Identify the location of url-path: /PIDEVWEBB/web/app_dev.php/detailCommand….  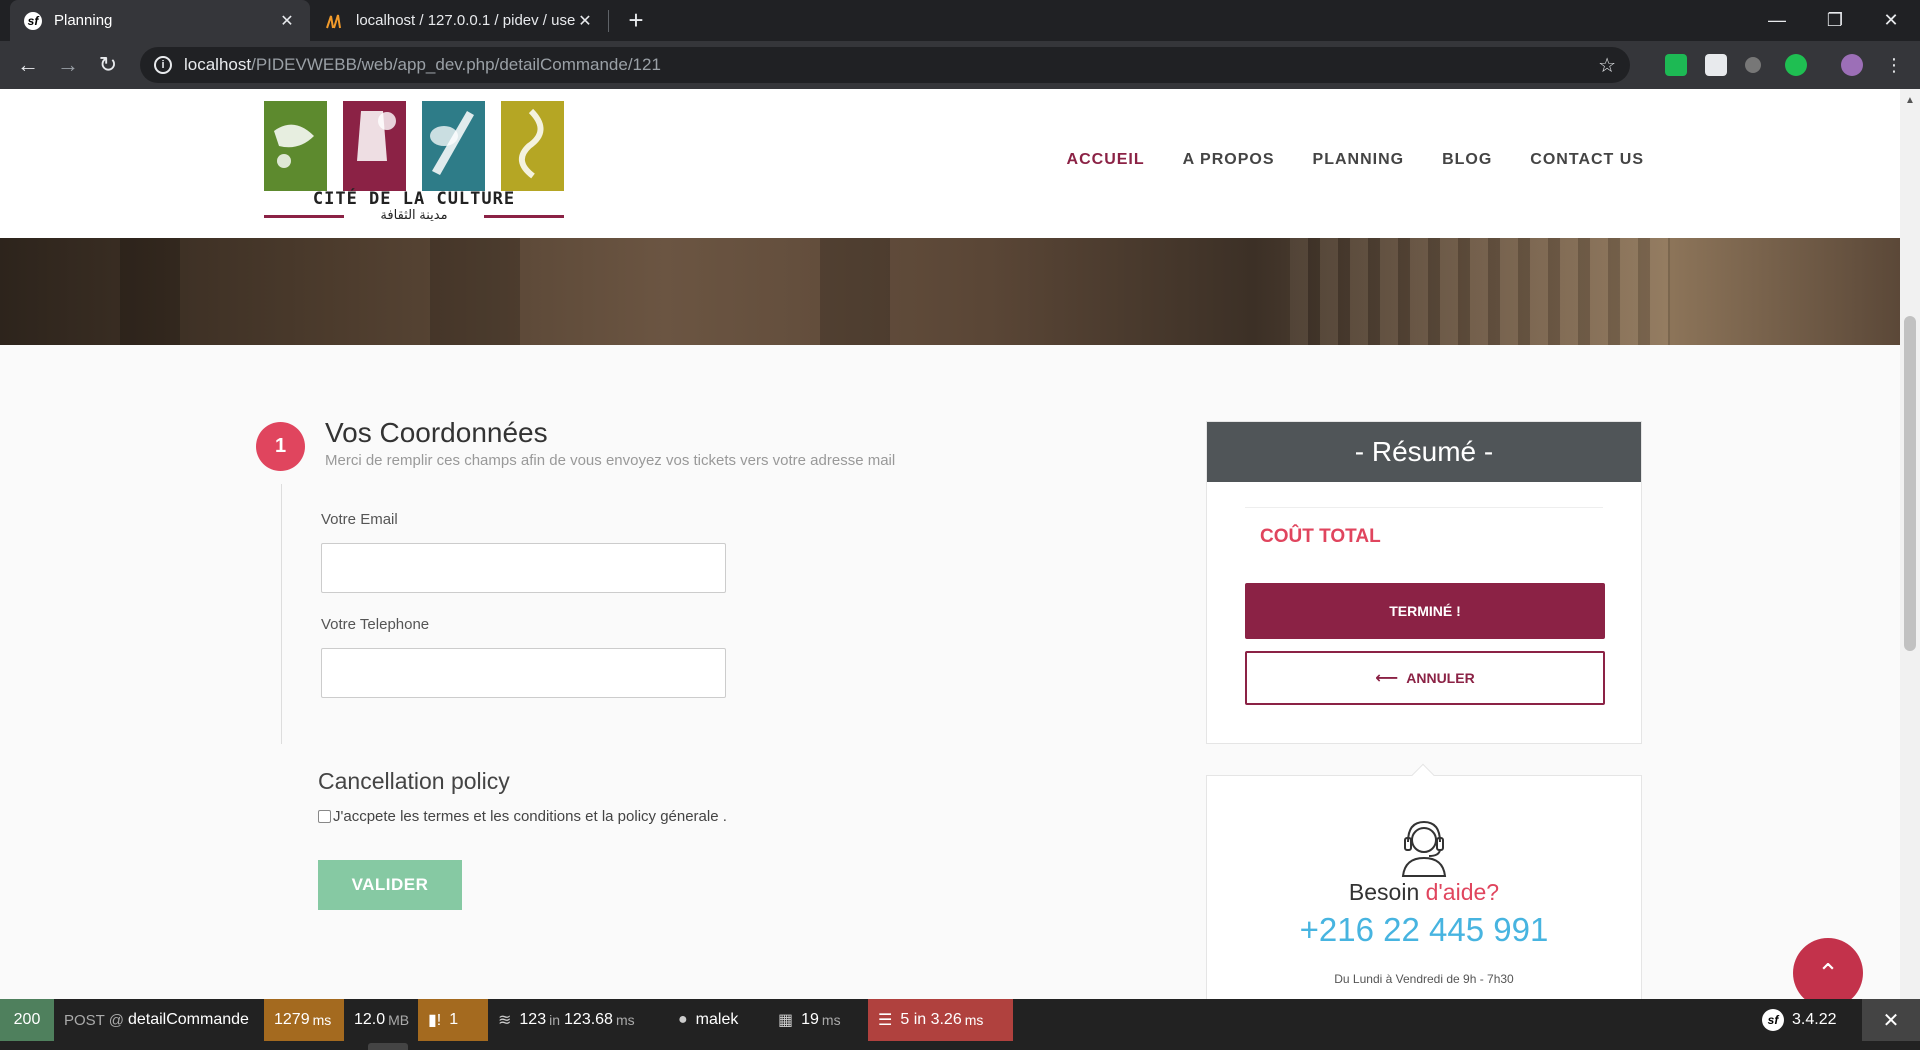
(456, 64).